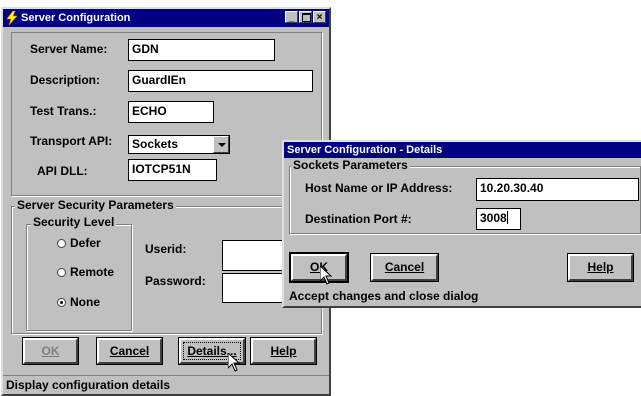 The image size is (641, 396). I want to click on maximize-icon, so click(306, 17).